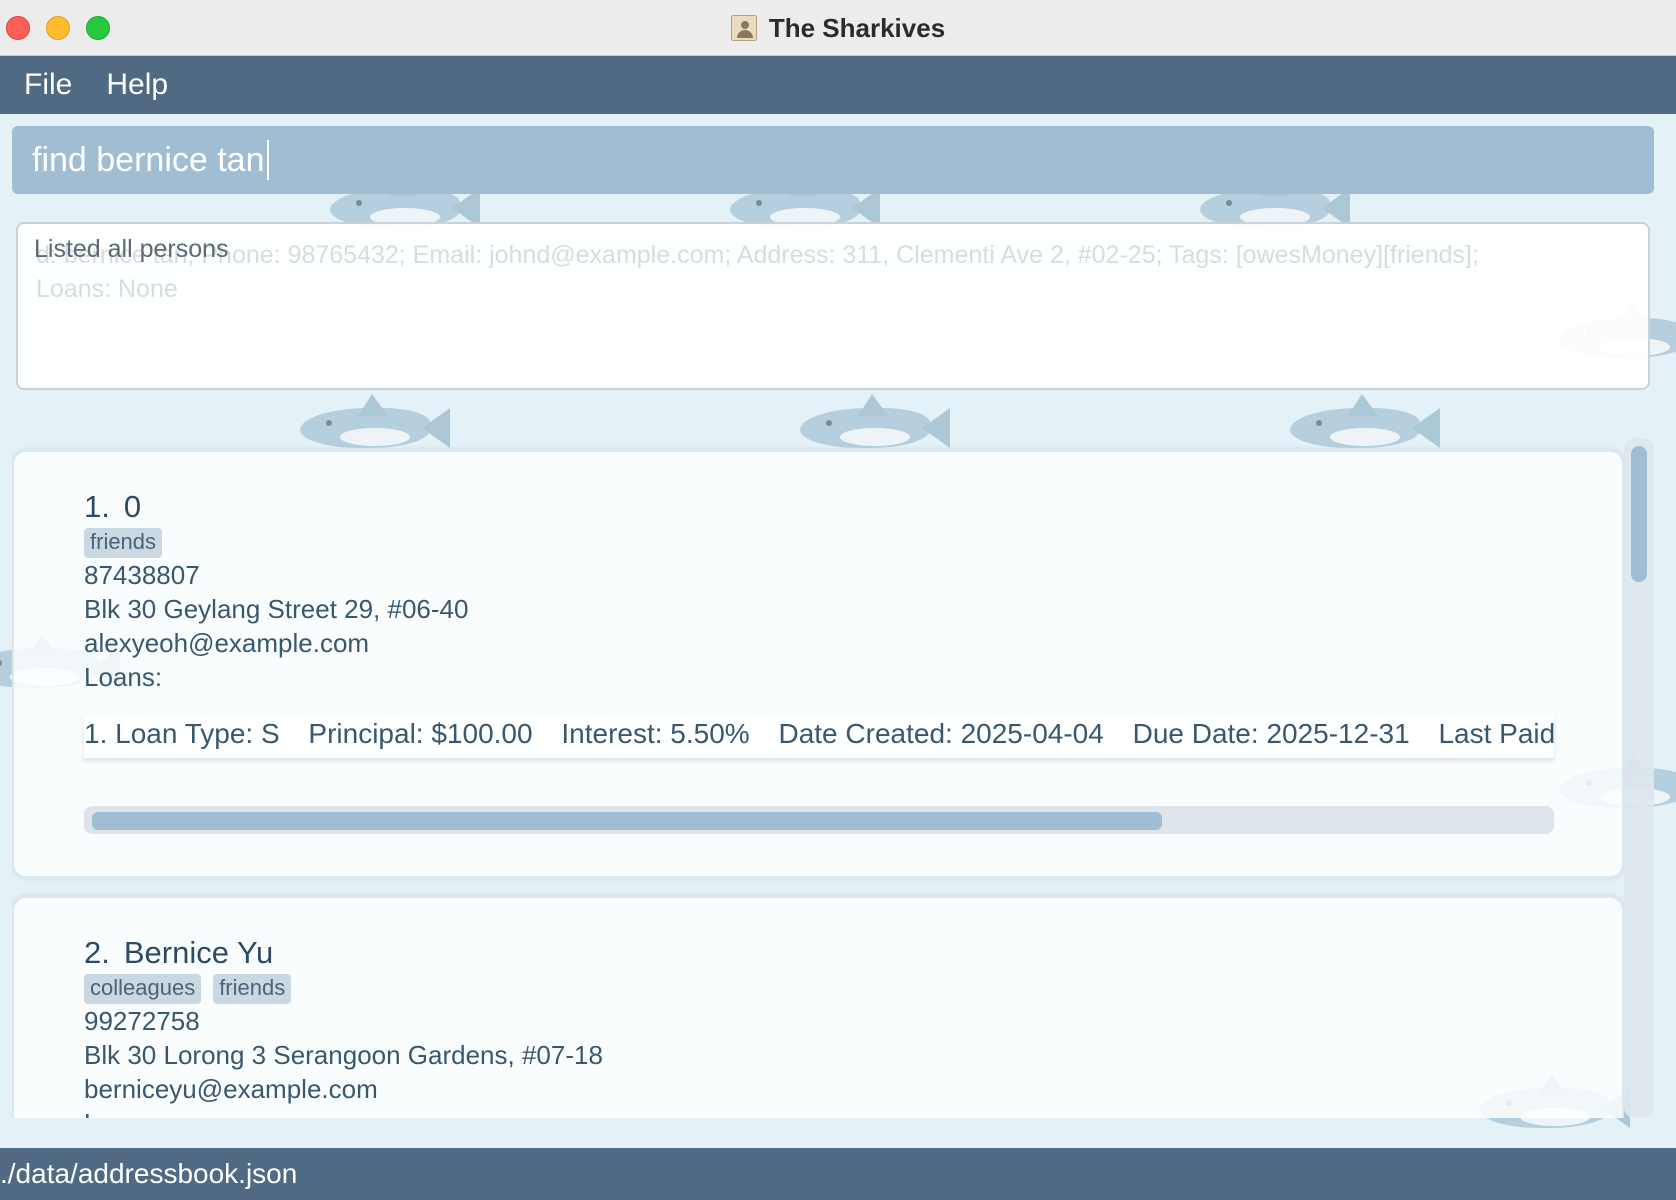 Image resolution: width=1676 pixels, height=1200 pixels. What do you see at coordinates (143, 989) in the screenshot?
I see `tag: colleagues` at bounding box center [143, 989].